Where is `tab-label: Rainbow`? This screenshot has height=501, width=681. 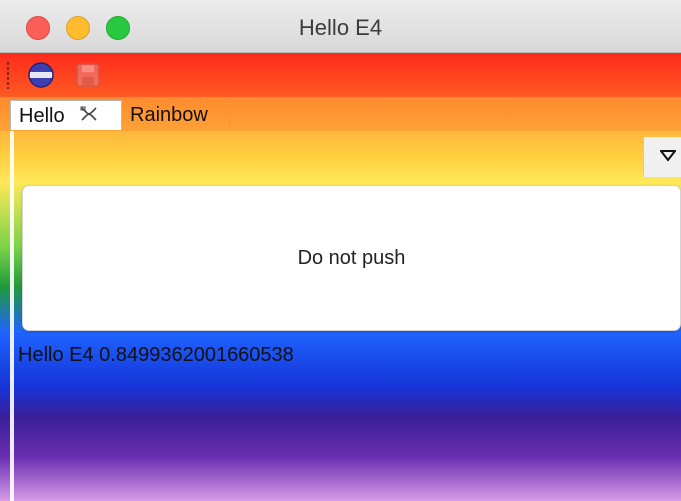 tab-label: Rainbow is located at coordinates (169, 115).